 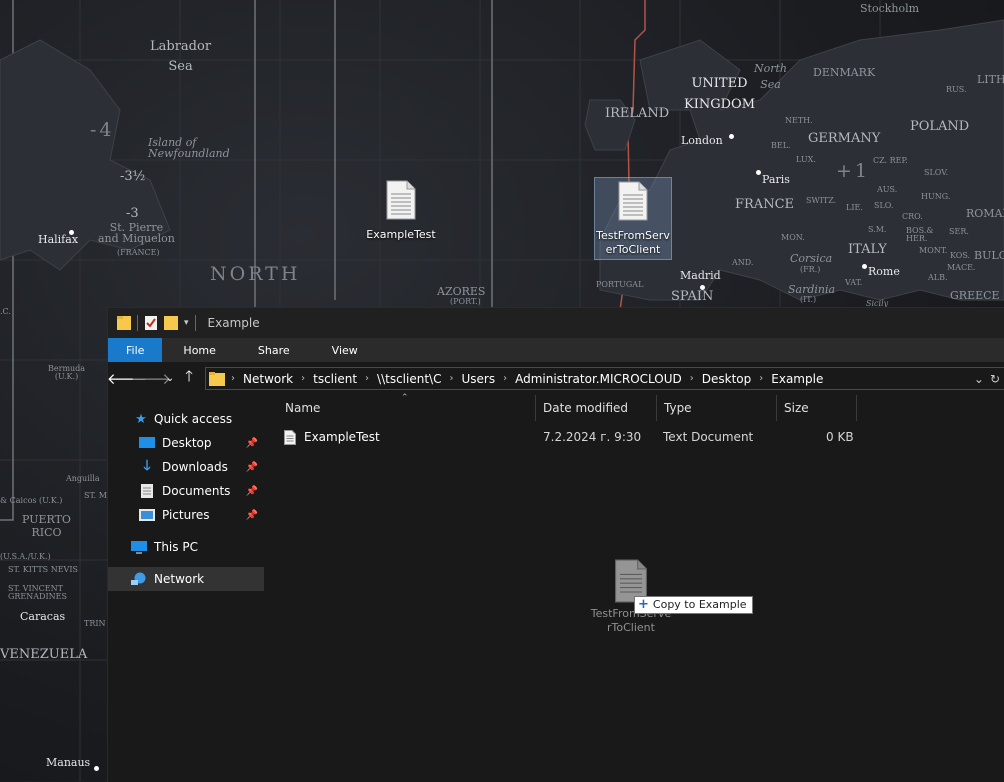 What do you see at coordinates (465, 301) in the screenshot?
I see `map-label-port: (PORT.)` at bounding box center [465, 301].